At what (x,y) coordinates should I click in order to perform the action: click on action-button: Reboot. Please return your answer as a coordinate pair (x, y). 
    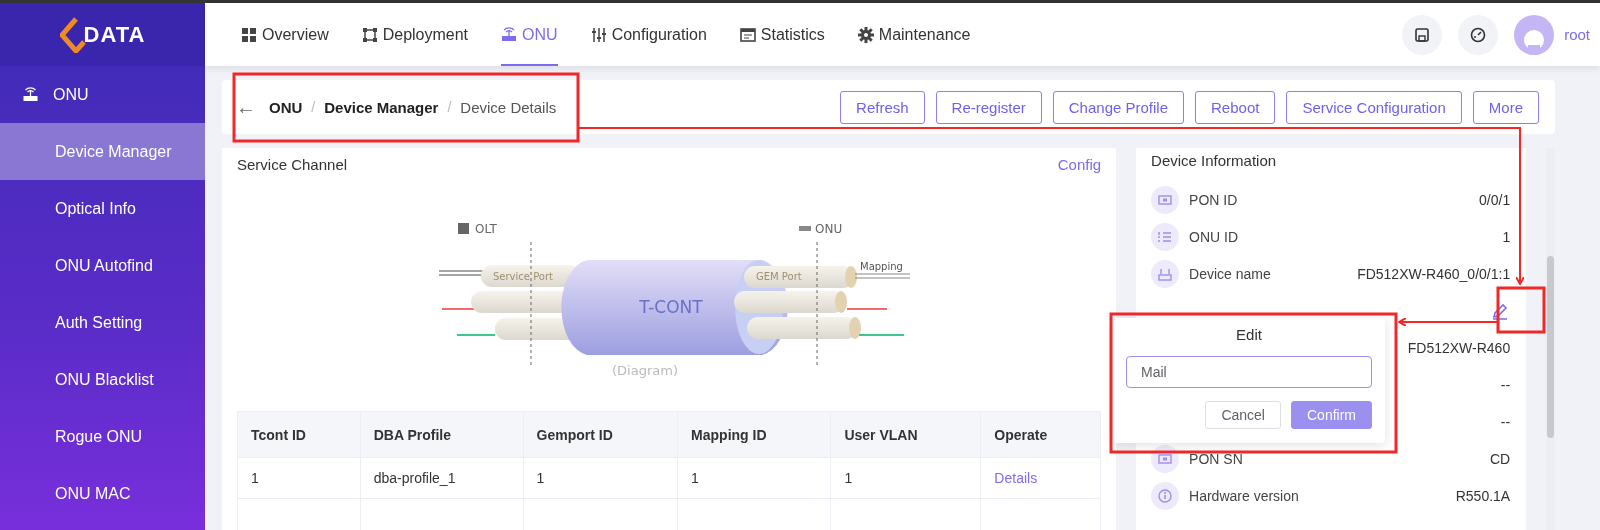
    Looking at the image, I should click on (1235, 107).